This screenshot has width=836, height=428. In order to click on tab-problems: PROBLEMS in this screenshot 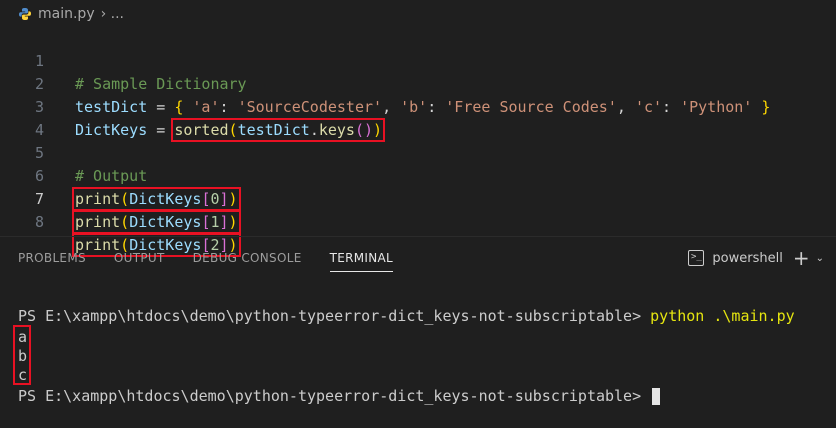, I will do `click(52, 258)`.